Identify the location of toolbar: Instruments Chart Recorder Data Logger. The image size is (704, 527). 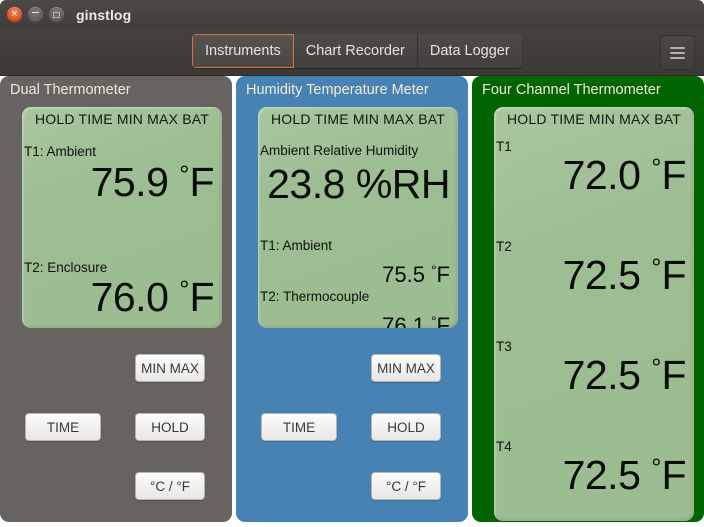
(352, 52).